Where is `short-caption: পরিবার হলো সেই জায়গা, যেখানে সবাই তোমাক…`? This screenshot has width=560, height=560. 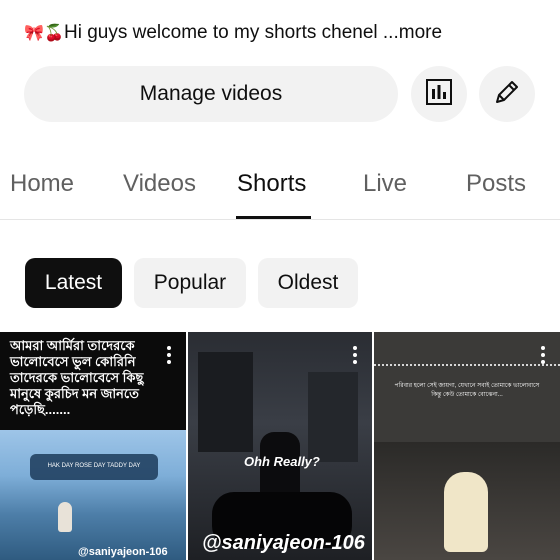
short-caption: পরিবার হলো সেই জায়গা, যেখানে সবাই তোমাক… is located at coordinates (467, 390).